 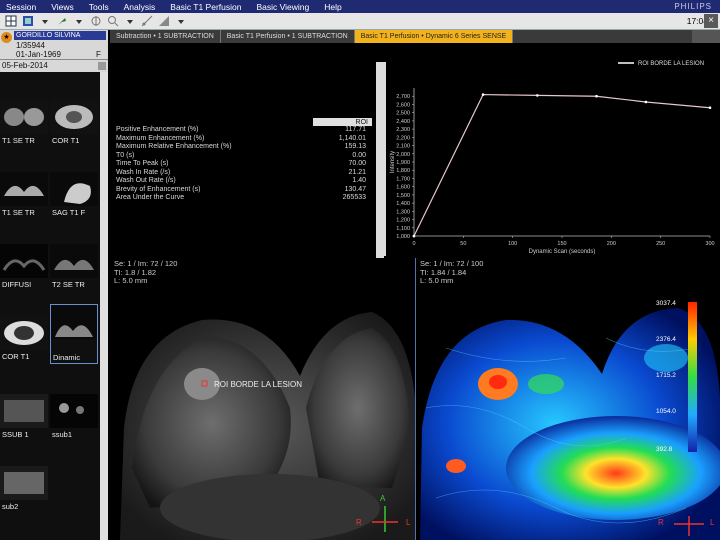 What do you see at coordinates (15, 434) in the screenshot?
I see `thumb-label: SSUB 1` at bounding box center [15, 434].